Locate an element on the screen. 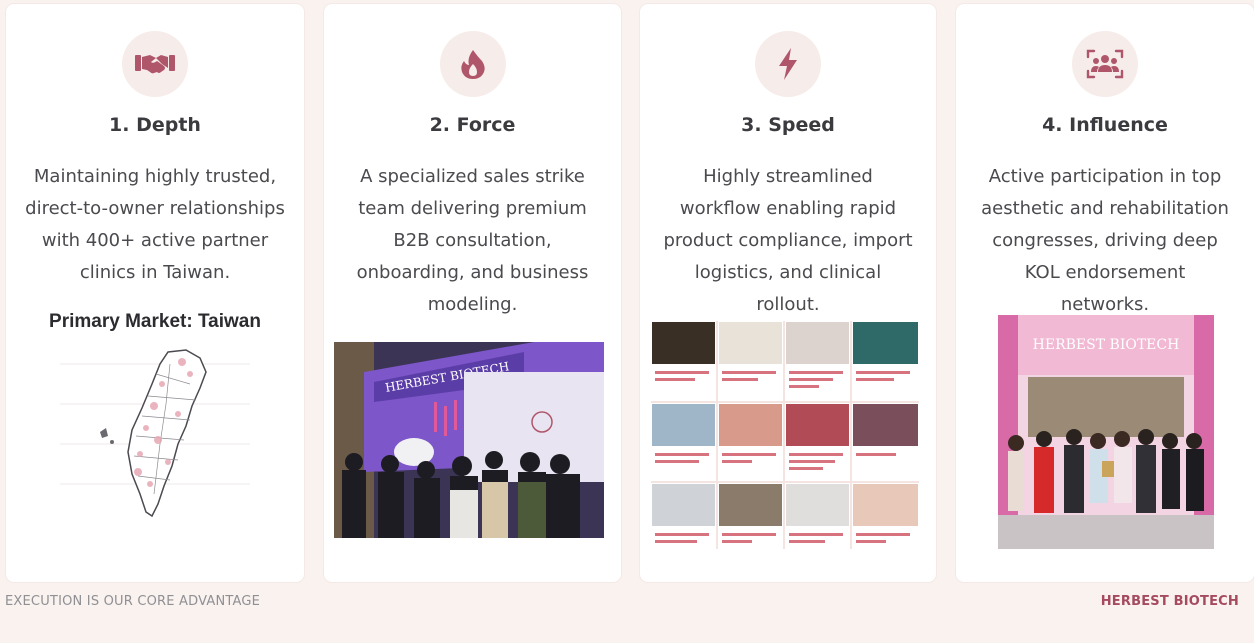 This screenshot has width=1254, height=643. fire-icon is located at coordinates (472, 64).